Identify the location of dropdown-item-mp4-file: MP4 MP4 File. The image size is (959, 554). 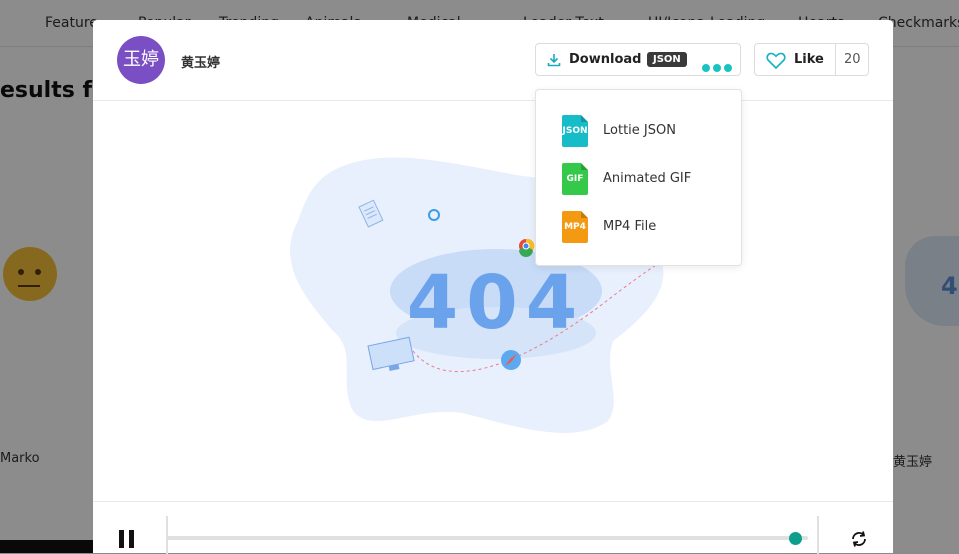
(638, 235).